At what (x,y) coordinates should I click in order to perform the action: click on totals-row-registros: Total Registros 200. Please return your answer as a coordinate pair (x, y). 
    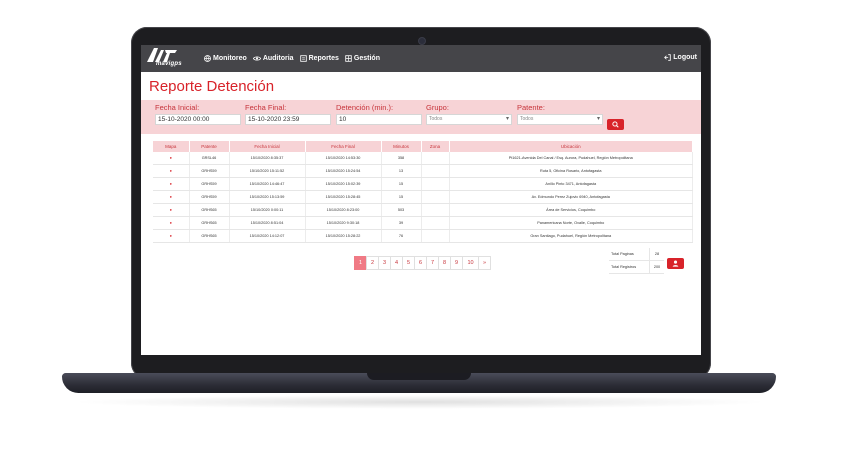
    Looking at the image, I should click on (636, 267).